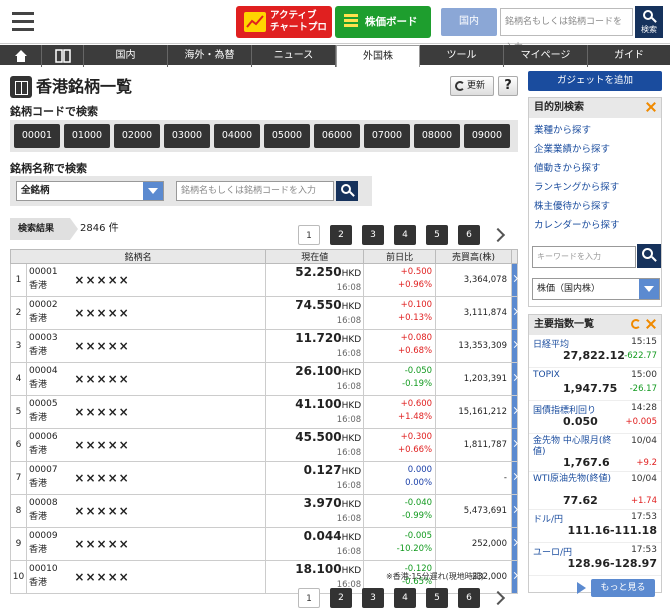 This screenshot has width=670, height=613. Describe the element at coordinates (284, 22) in the screenshot. I see `active-chart-pro-button: アクティブ チャートプロ` at that location.